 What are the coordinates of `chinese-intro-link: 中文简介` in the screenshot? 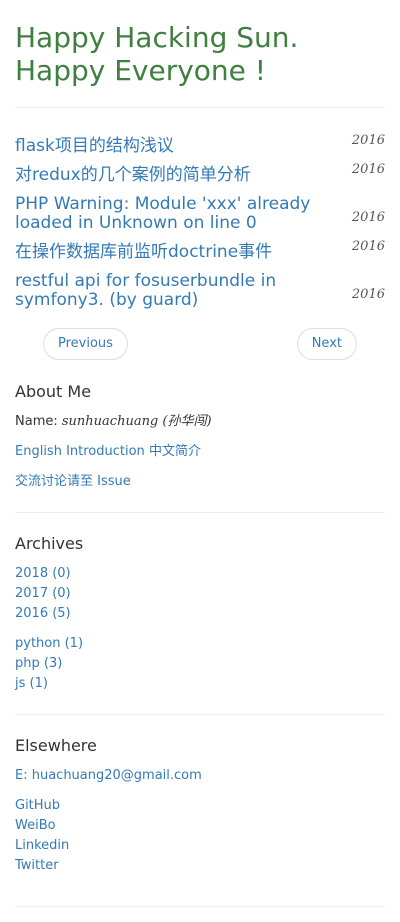 It's located at (175, 451).